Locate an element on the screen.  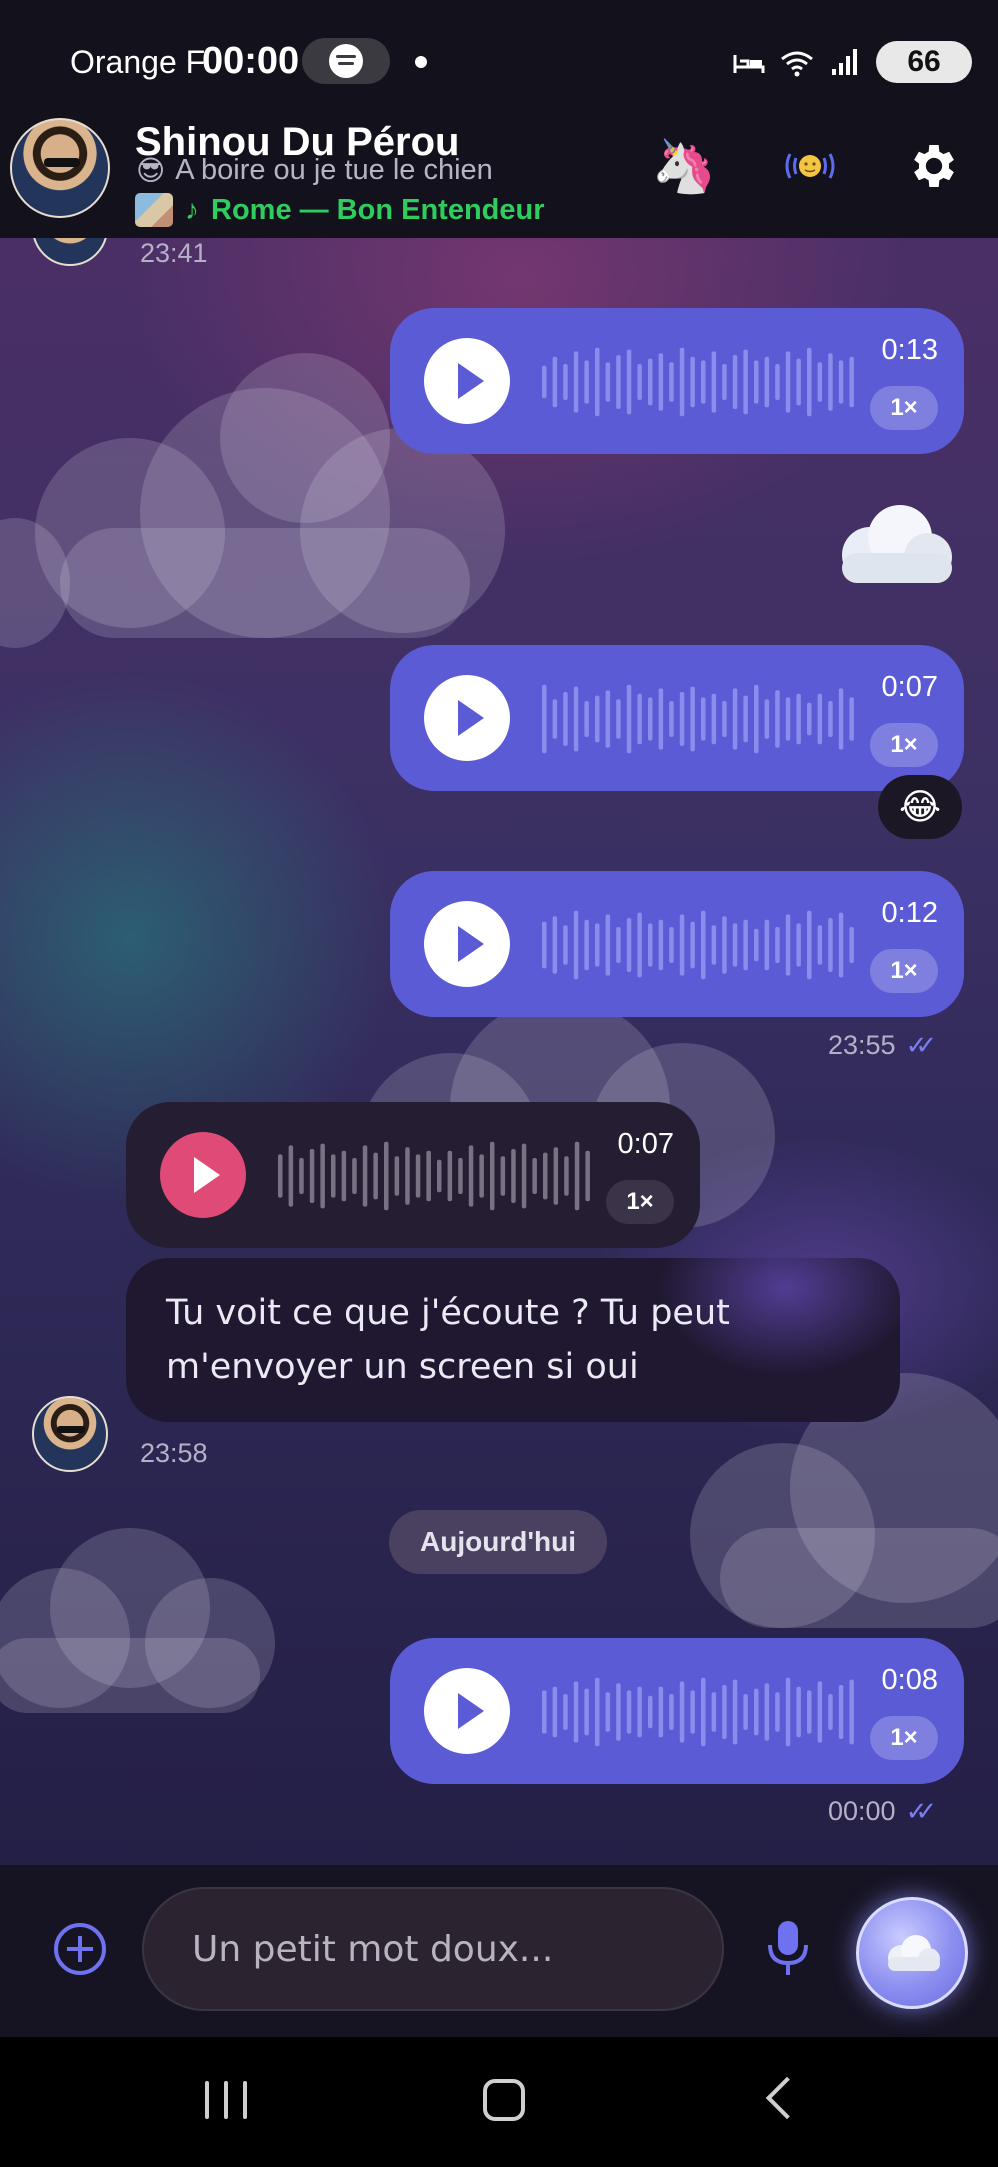
unicorn-icon: 🦄 is located at coordinates (684, 166).